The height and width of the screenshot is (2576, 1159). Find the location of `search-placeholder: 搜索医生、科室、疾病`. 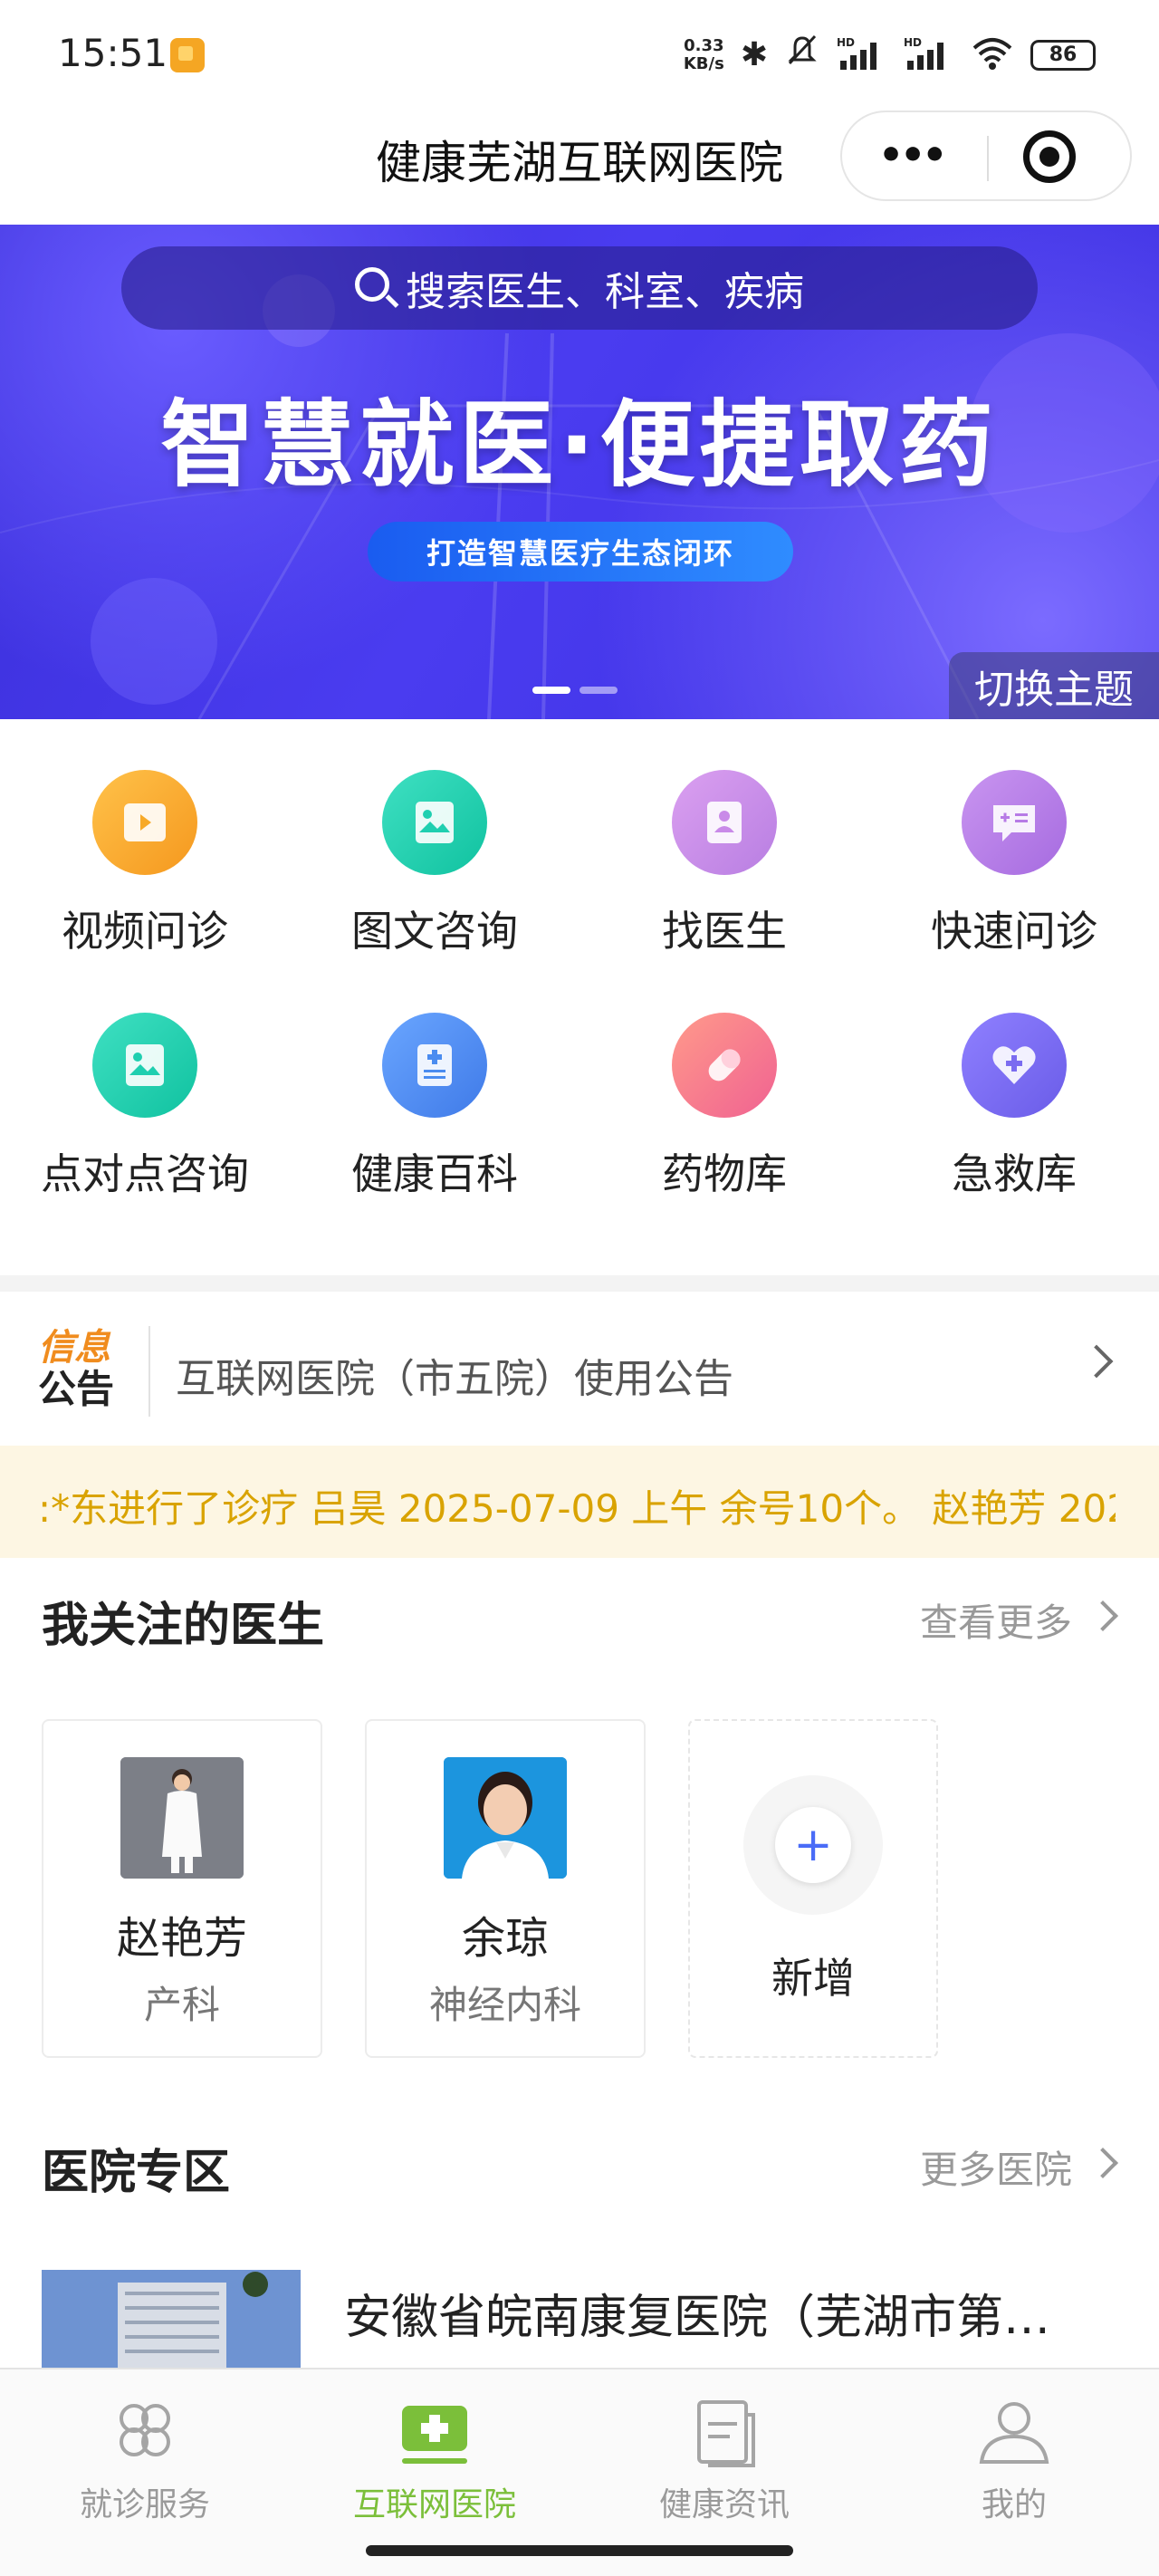

search-placeholder: 搜索医生、科室、疾病 is located at coordinates (605, 292).